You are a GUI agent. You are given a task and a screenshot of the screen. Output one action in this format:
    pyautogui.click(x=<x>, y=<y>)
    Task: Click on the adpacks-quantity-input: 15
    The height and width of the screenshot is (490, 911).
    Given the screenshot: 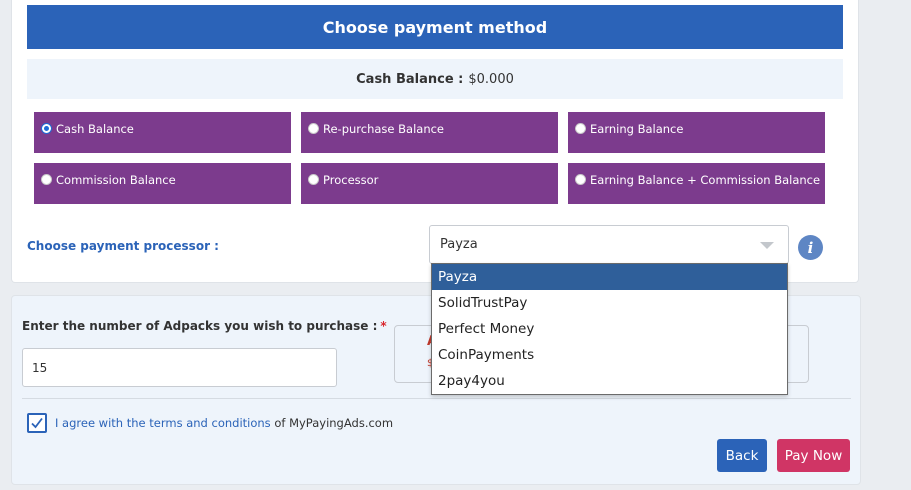 What is the action you would take?
    pyautogui.click(x=179, y=367)
    